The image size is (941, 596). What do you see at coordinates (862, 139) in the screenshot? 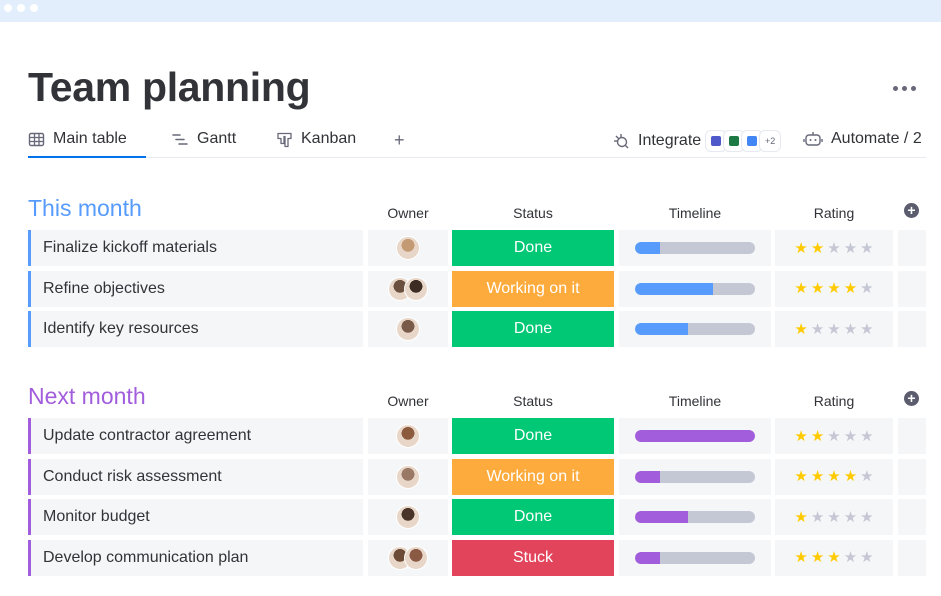
I see `automate-button: Automate / 2` at bounding box center [862, 139].